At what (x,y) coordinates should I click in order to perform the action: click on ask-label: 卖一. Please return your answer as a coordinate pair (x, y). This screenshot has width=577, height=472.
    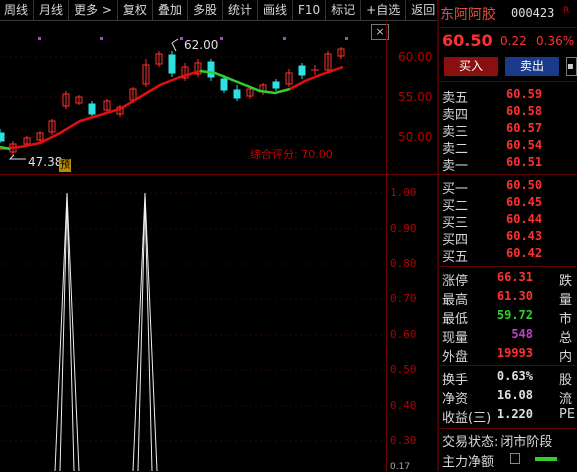
    Looking at the image, I should click on (455, 166).